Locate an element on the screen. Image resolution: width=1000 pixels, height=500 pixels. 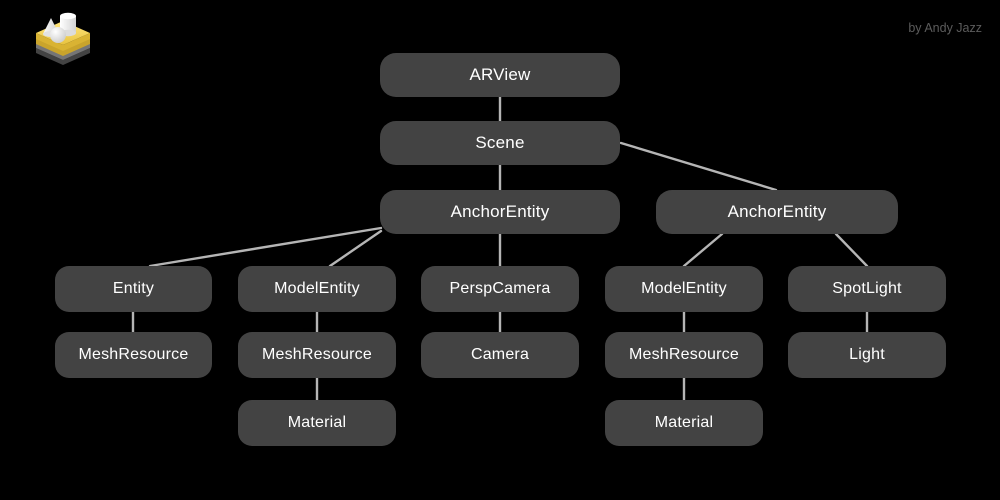
edge-anchor_left-to-entity is located at coordinates (265, 247).